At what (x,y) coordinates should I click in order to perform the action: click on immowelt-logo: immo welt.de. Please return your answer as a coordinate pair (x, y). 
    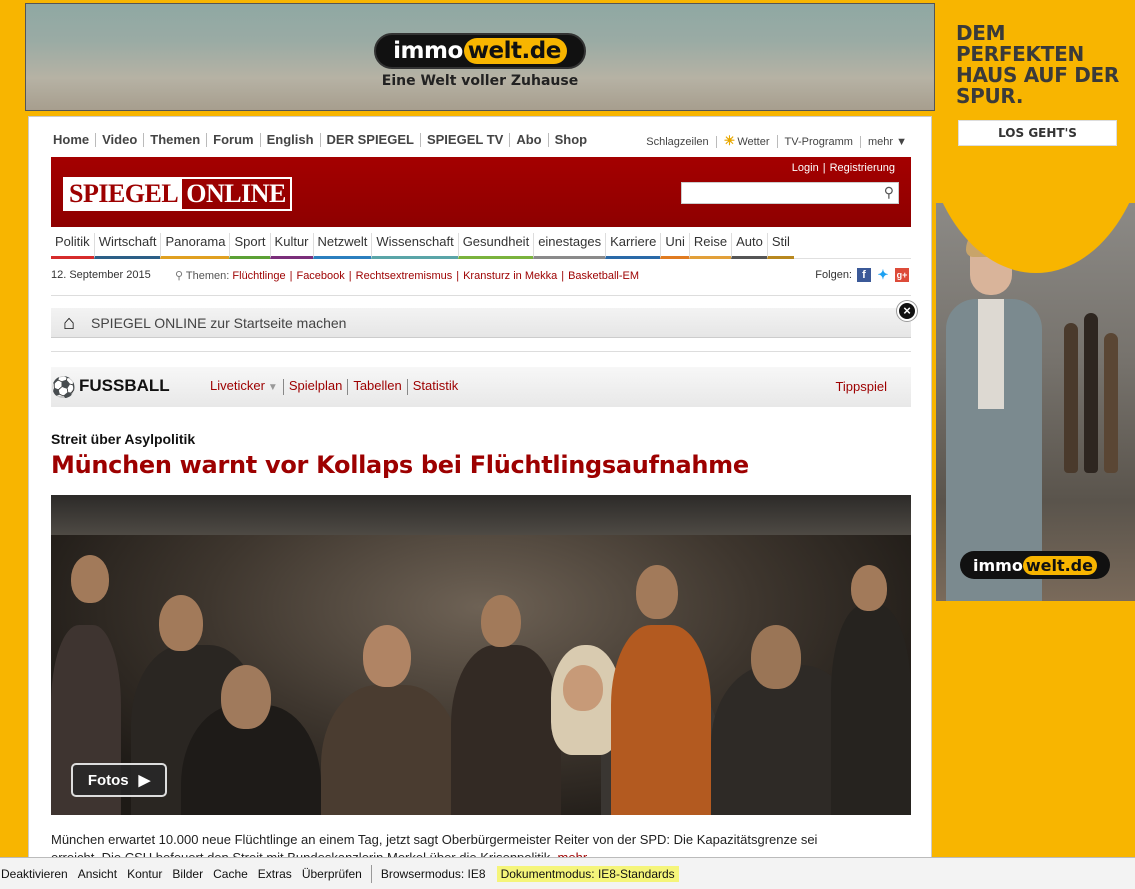
    Looking at the image, I should click on (480, 51).